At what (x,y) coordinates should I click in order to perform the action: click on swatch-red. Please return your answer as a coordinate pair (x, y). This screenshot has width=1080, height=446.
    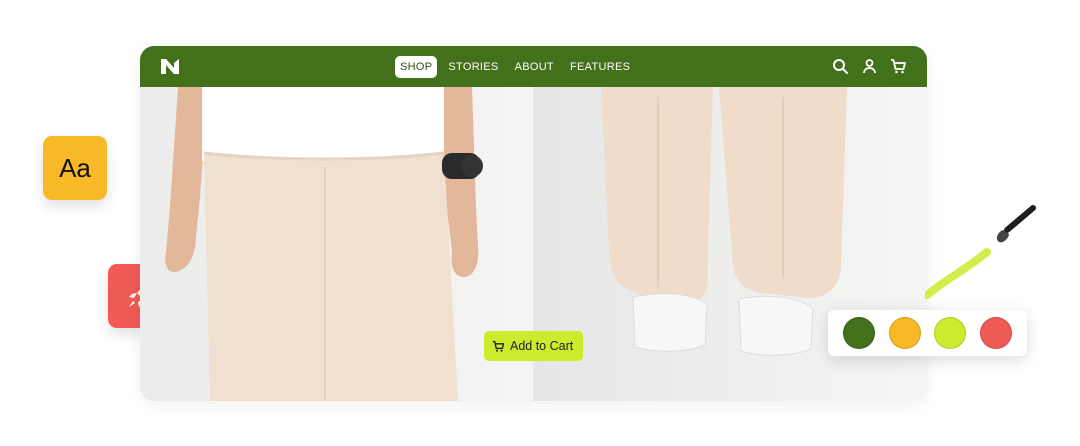
    Looking at the image, I should click on (996, 333).